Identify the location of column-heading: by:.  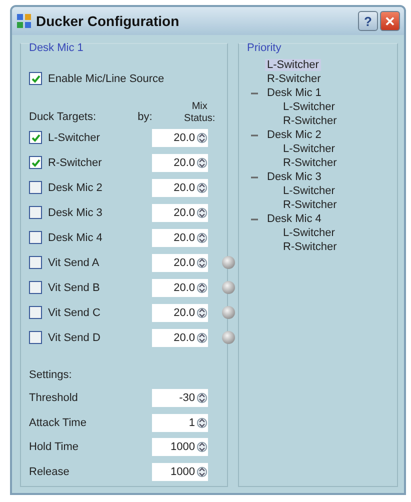
(146, 118).